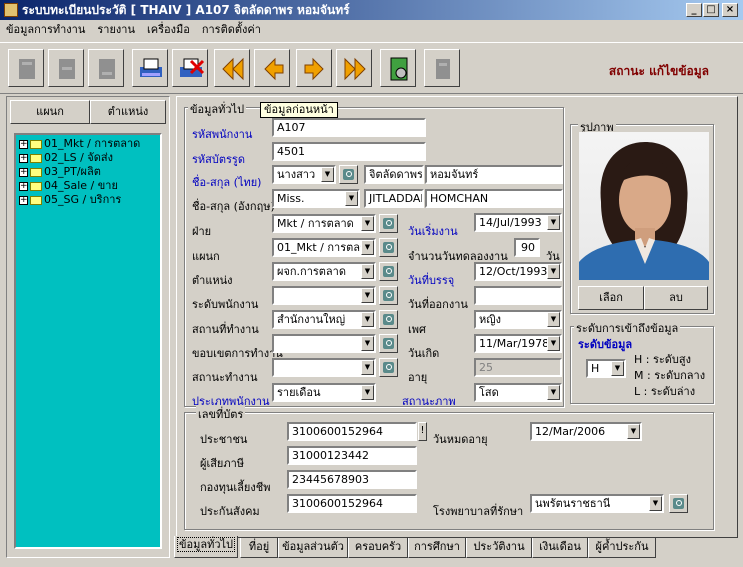 This screenshot has height=567, width=743. I want to click on tree-item: +01_Mkt / การตลาด, so click(88, 144).